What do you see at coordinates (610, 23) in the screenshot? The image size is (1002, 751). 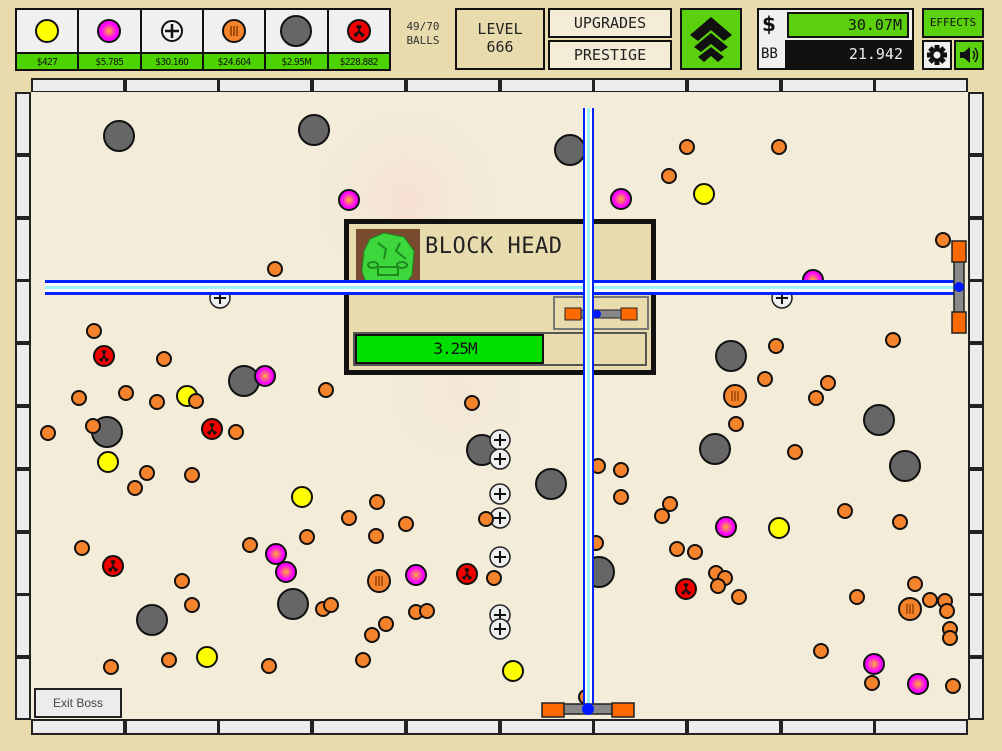 I see `upgrades-button: UPGRADES` at bounding box center [610, 23].